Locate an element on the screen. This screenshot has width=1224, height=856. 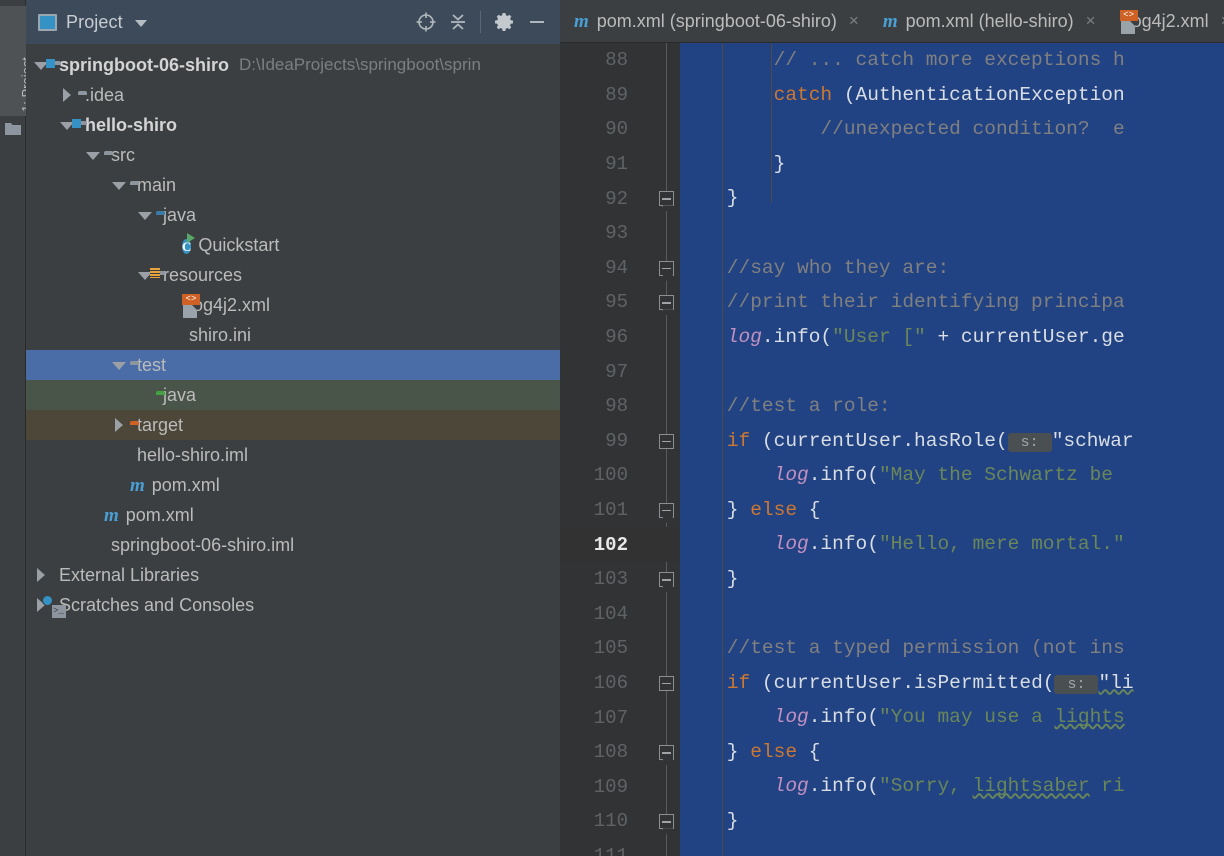
tree-node-quickstart: C Quickstart is located at coordinates (293, 245).